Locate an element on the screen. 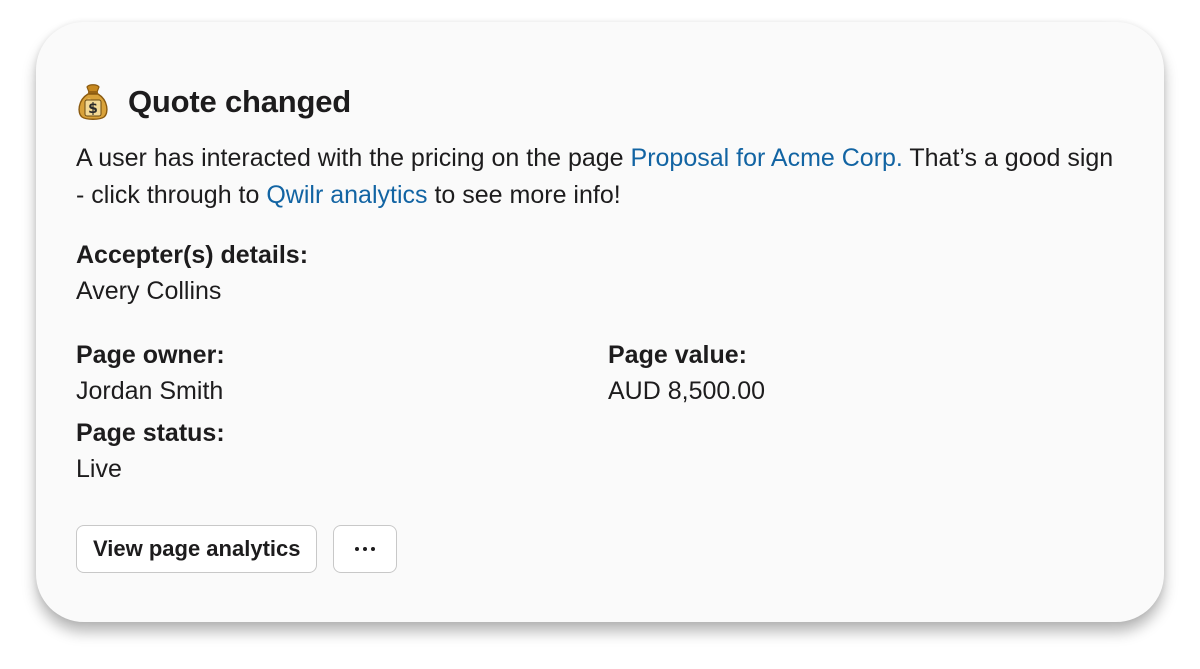 Image resolution: width=1200 pixels, height=669 pixels. notification-title: Quote changed is located at coordinates (240, 101).